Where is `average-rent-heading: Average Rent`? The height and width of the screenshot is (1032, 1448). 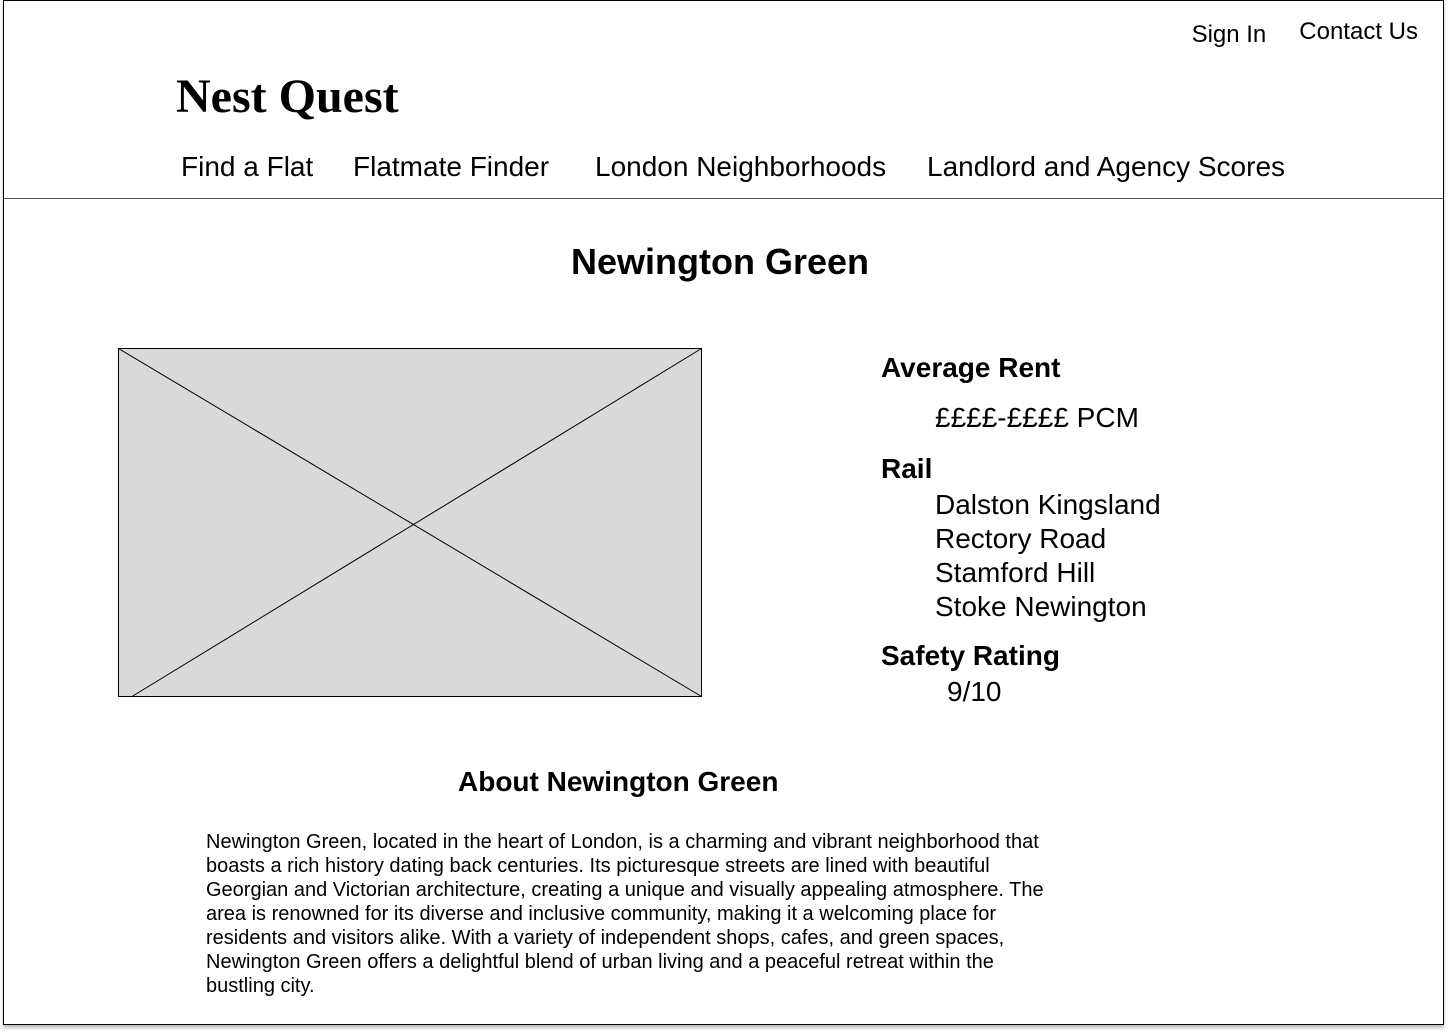
average-rent-heading: Average Rent is located at coordinates (971, 367).